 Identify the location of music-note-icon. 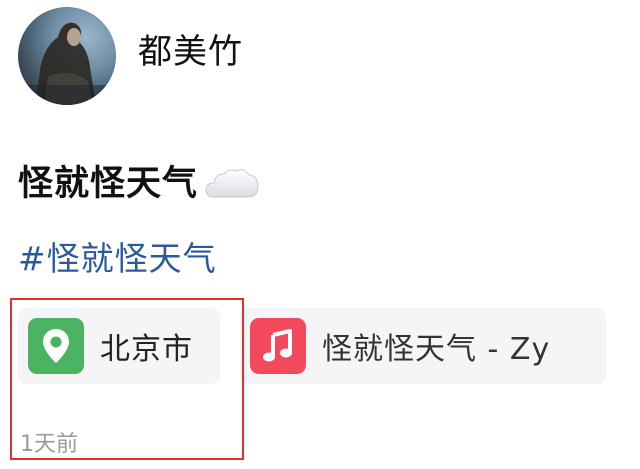
(278, 346).